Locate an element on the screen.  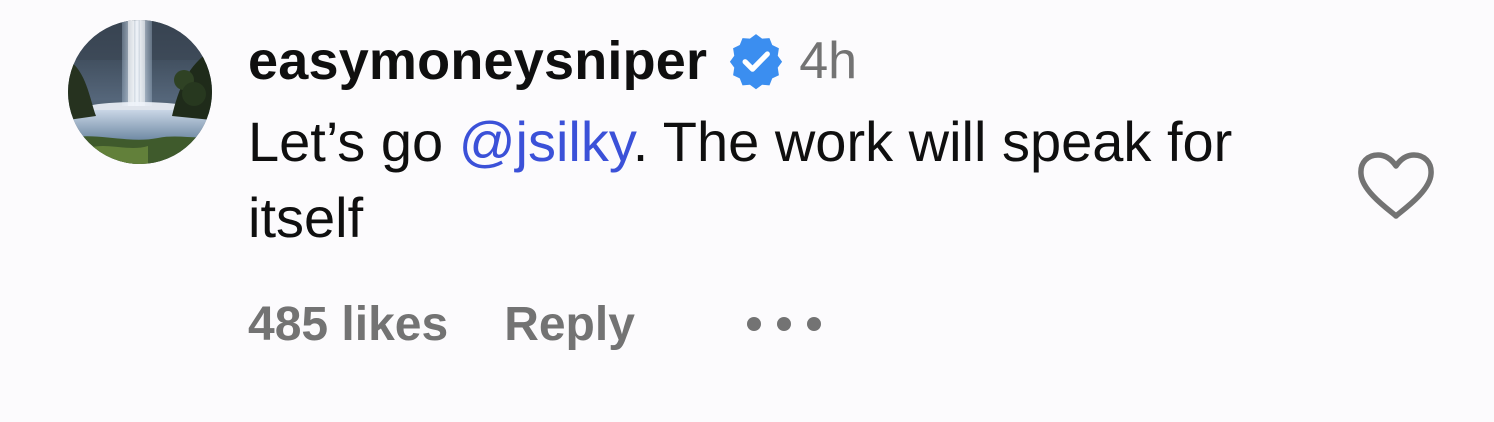
comment-header: easymoneysniper 4h is located at coordinates (552, 61).